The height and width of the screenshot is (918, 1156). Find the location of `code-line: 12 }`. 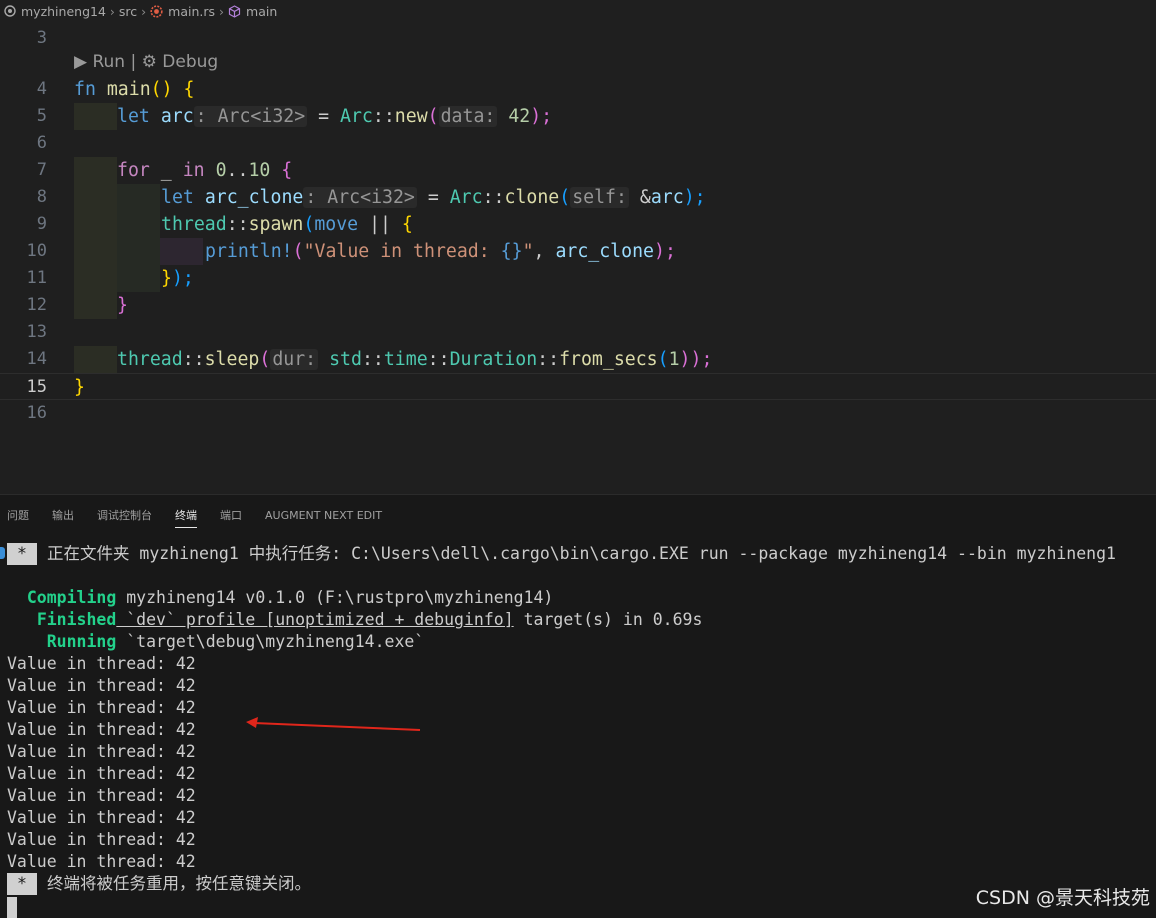

code-line: 12 } is located at coordinates (578, 305).